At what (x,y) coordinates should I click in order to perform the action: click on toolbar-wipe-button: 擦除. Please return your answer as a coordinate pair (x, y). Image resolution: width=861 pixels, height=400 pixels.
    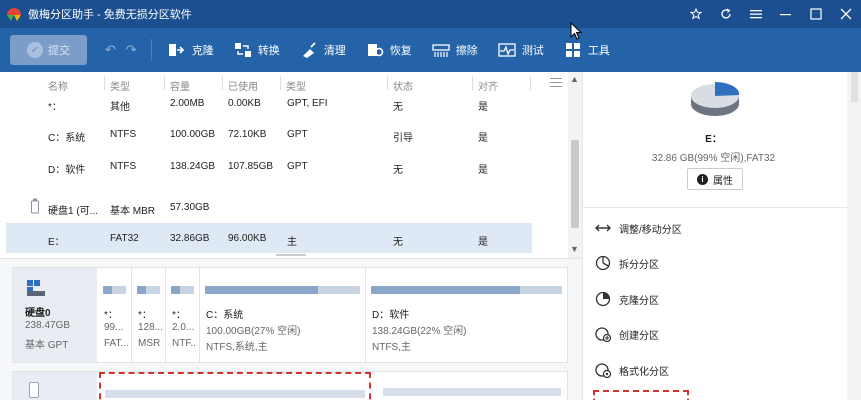
    Looking at the image, I should click on (455, 50).